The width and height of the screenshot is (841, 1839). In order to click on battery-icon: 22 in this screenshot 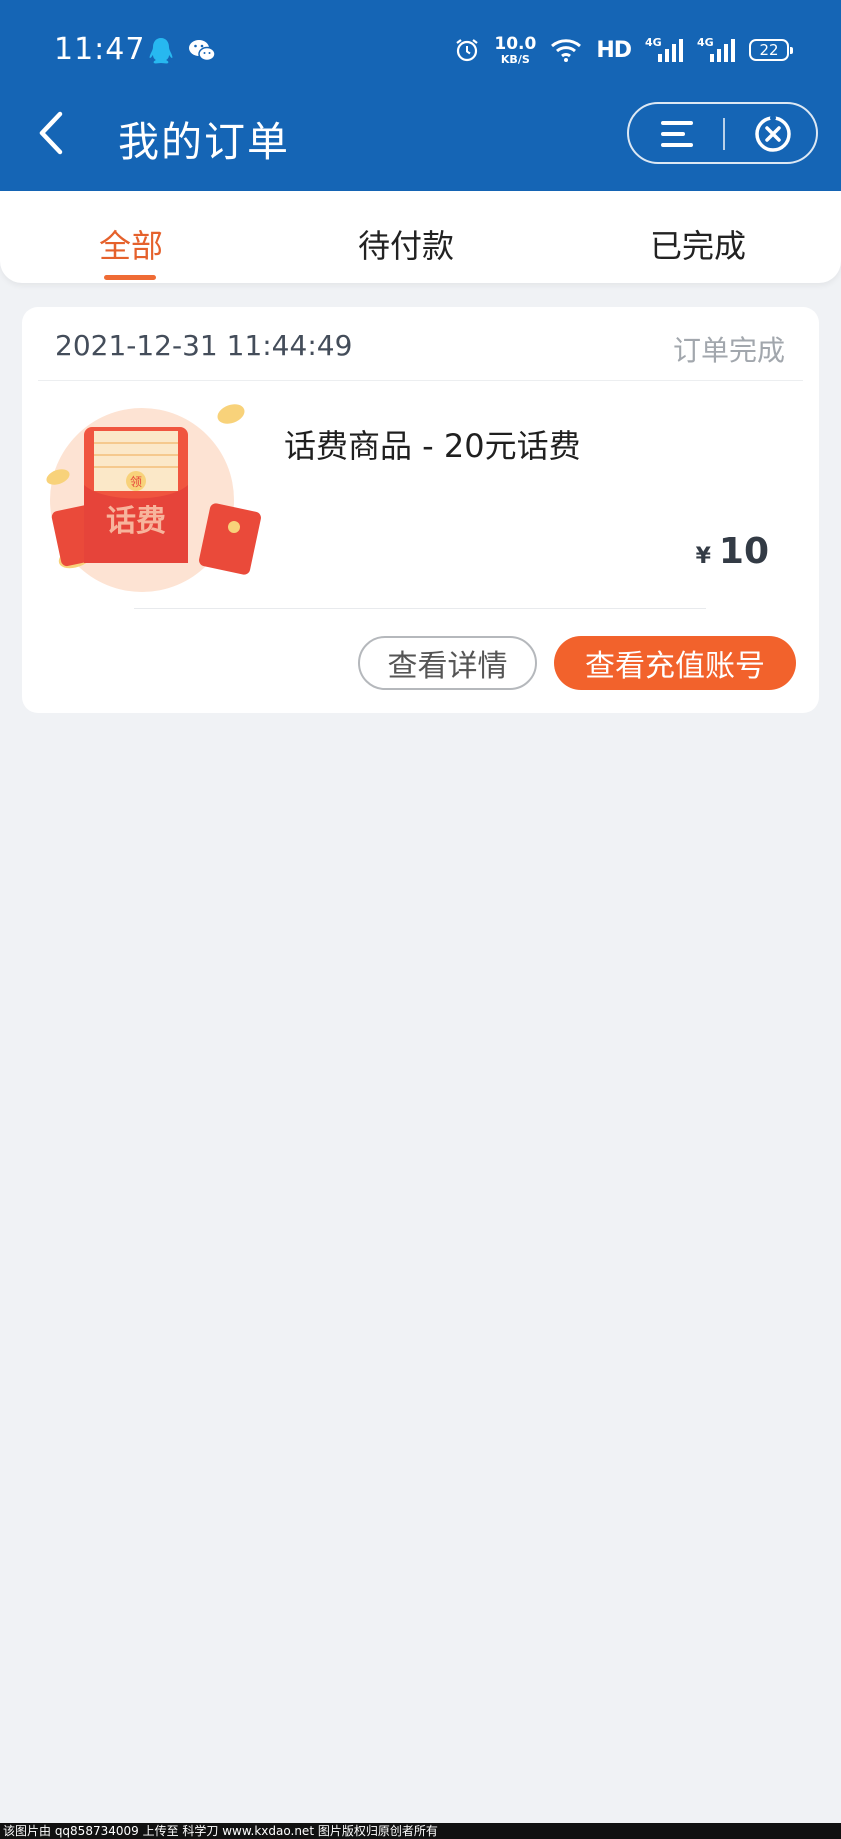, I will do `click(771, 50)`.